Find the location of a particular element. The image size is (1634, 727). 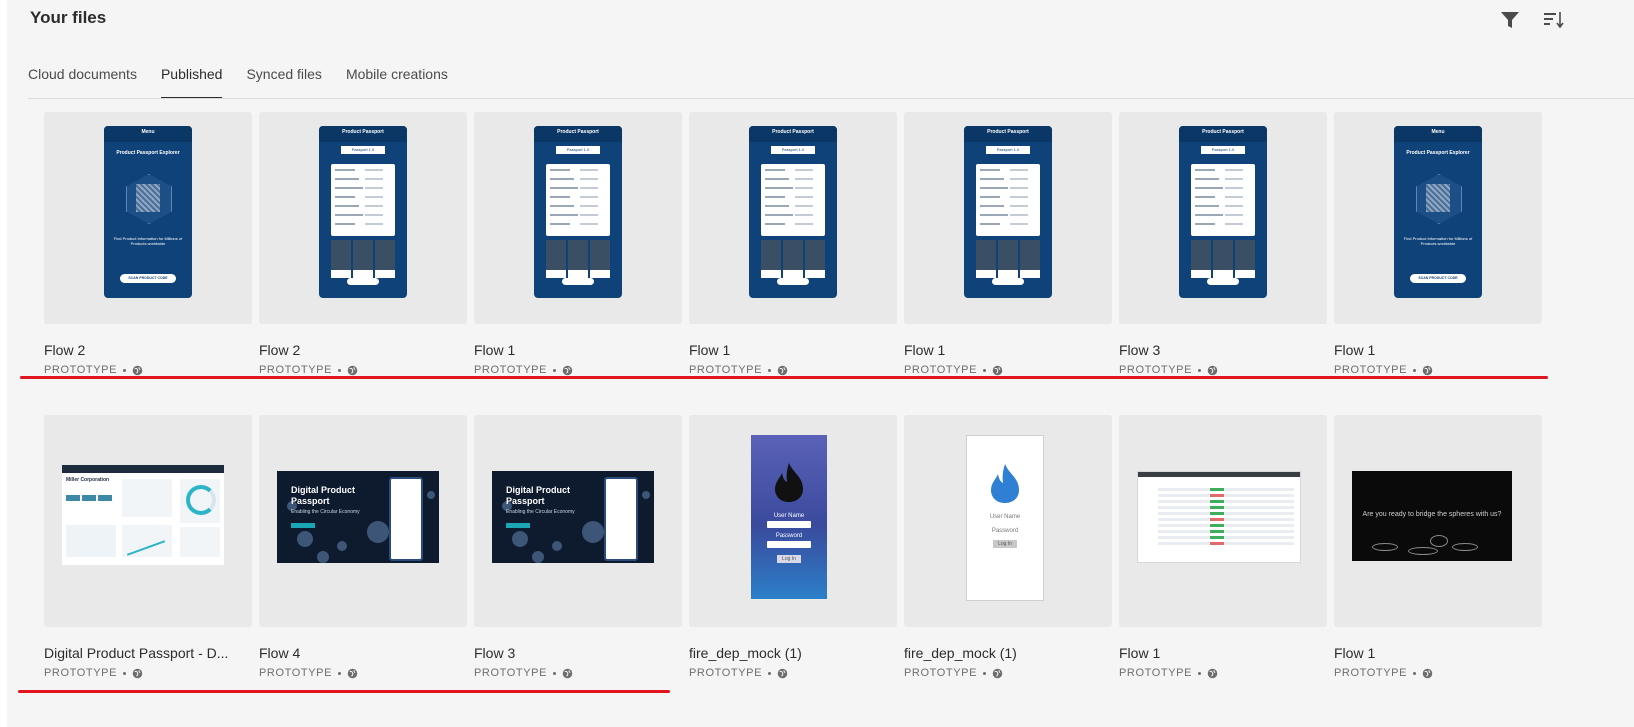

file-thumbnail is located at coordinates (1223, 521).